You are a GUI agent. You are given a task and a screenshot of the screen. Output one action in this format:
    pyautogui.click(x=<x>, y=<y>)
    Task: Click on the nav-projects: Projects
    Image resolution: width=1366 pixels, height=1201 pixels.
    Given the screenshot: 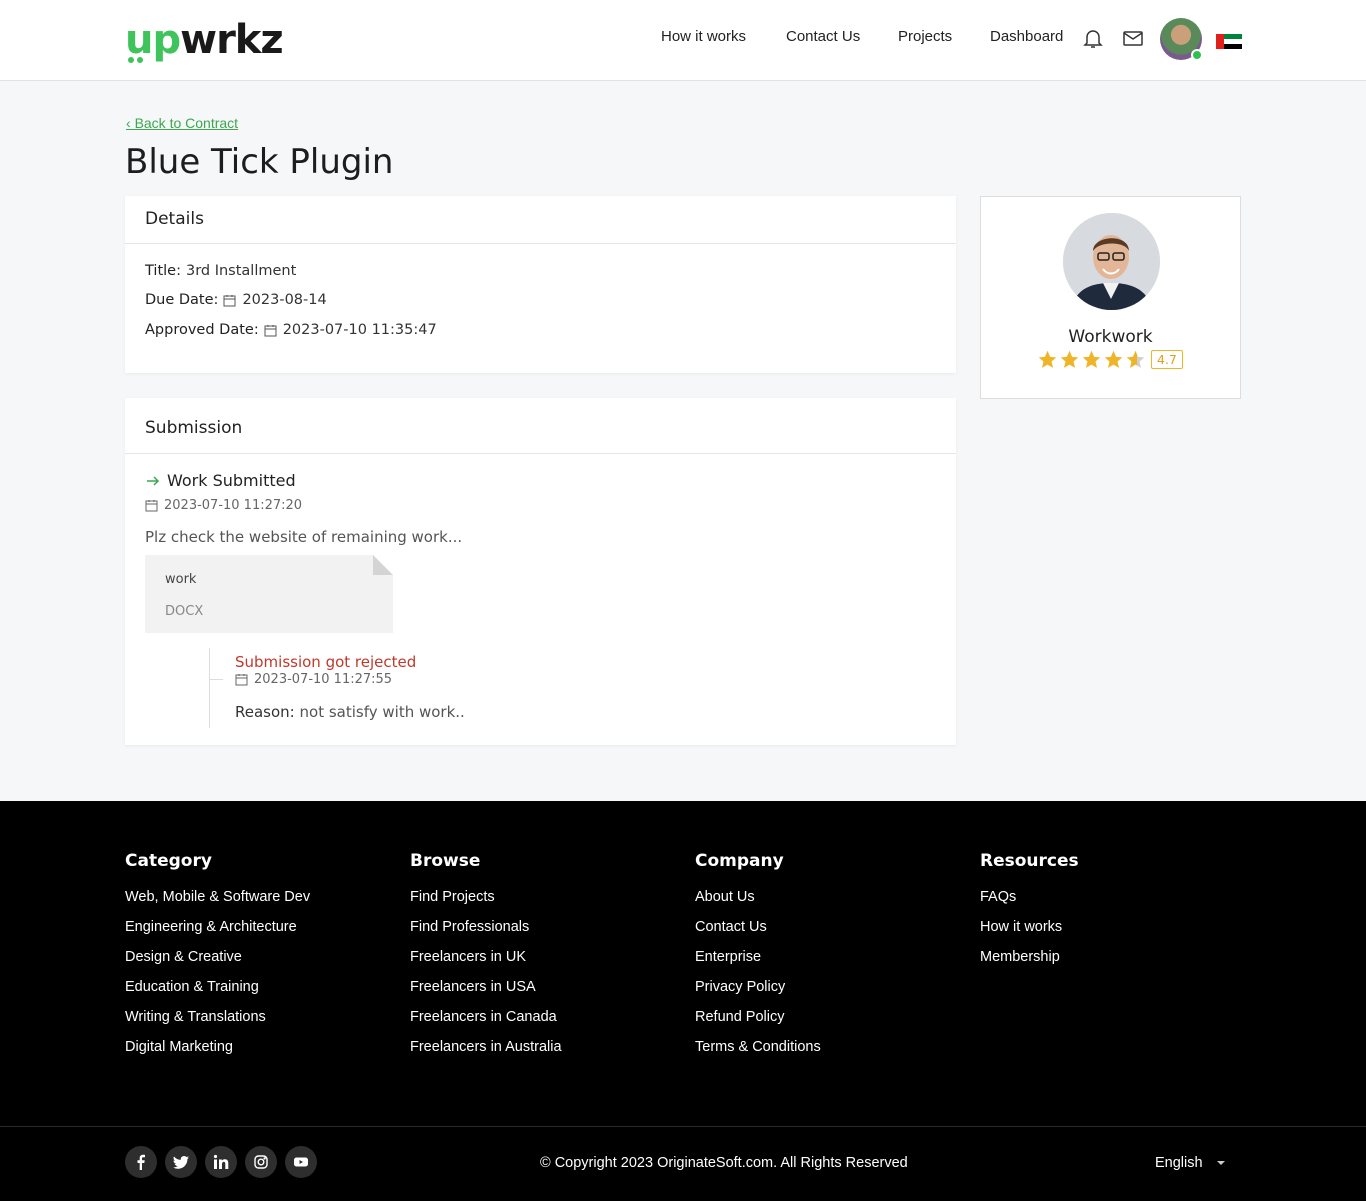 What is the action you would take?
    pyautogui.click(x=925, y=36)
    